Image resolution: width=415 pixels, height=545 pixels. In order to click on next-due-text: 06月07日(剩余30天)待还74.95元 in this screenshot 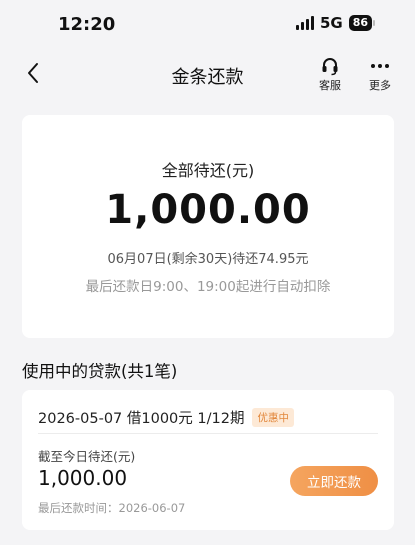, I will do `click(208, 259)`.